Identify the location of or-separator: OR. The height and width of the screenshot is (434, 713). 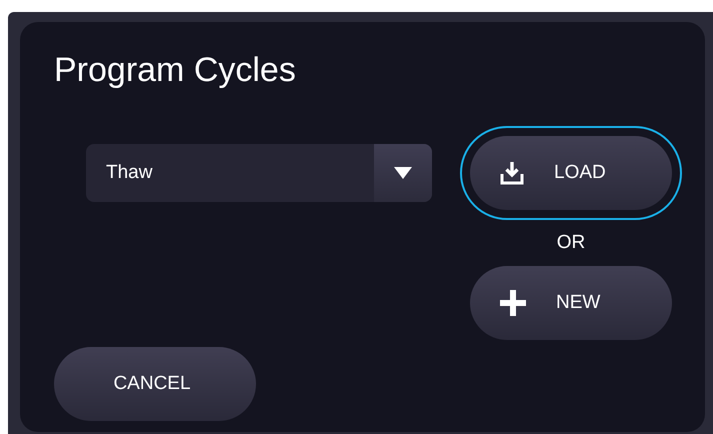
(571, 243).